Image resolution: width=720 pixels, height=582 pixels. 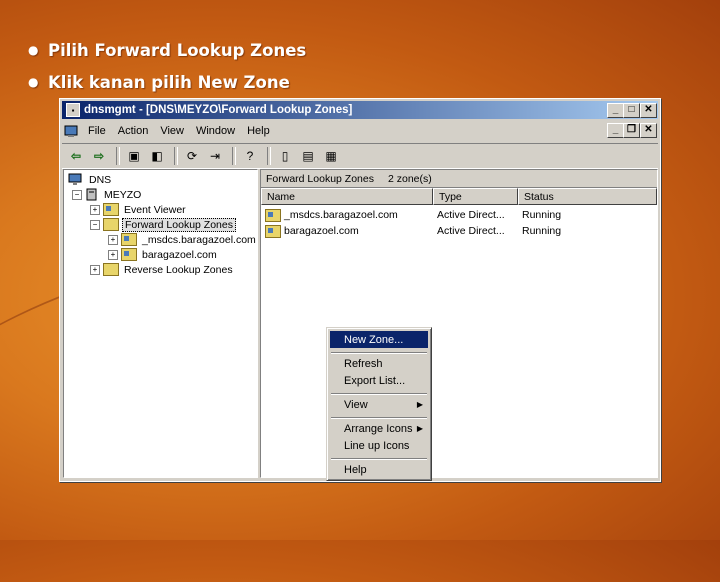 I want to click on tree-node-zone: + _msdcs.baragazoel.com, so click(x=183, y=239).